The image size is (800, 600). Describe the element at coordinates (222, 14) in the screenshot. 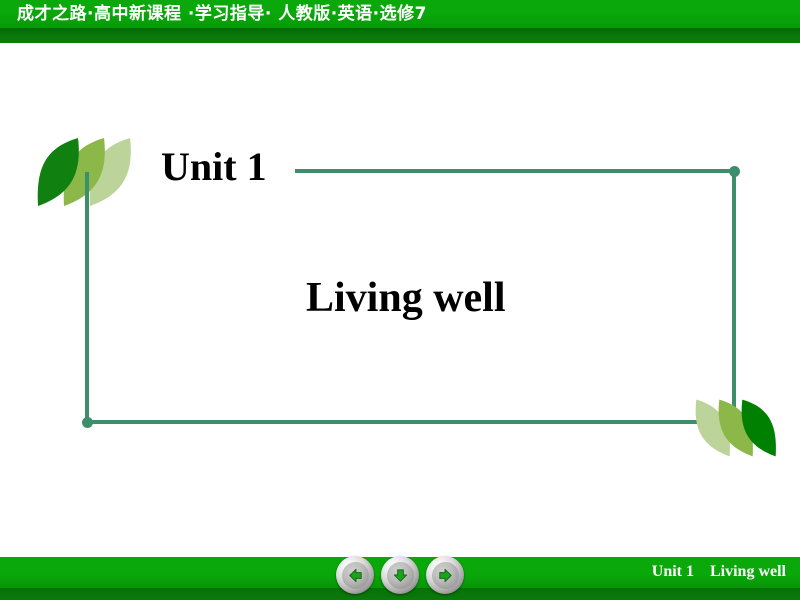

I see `course-series-title: 成才之路·高中新课程 ·学习指导· 人教版·英语·选修7` at that location.